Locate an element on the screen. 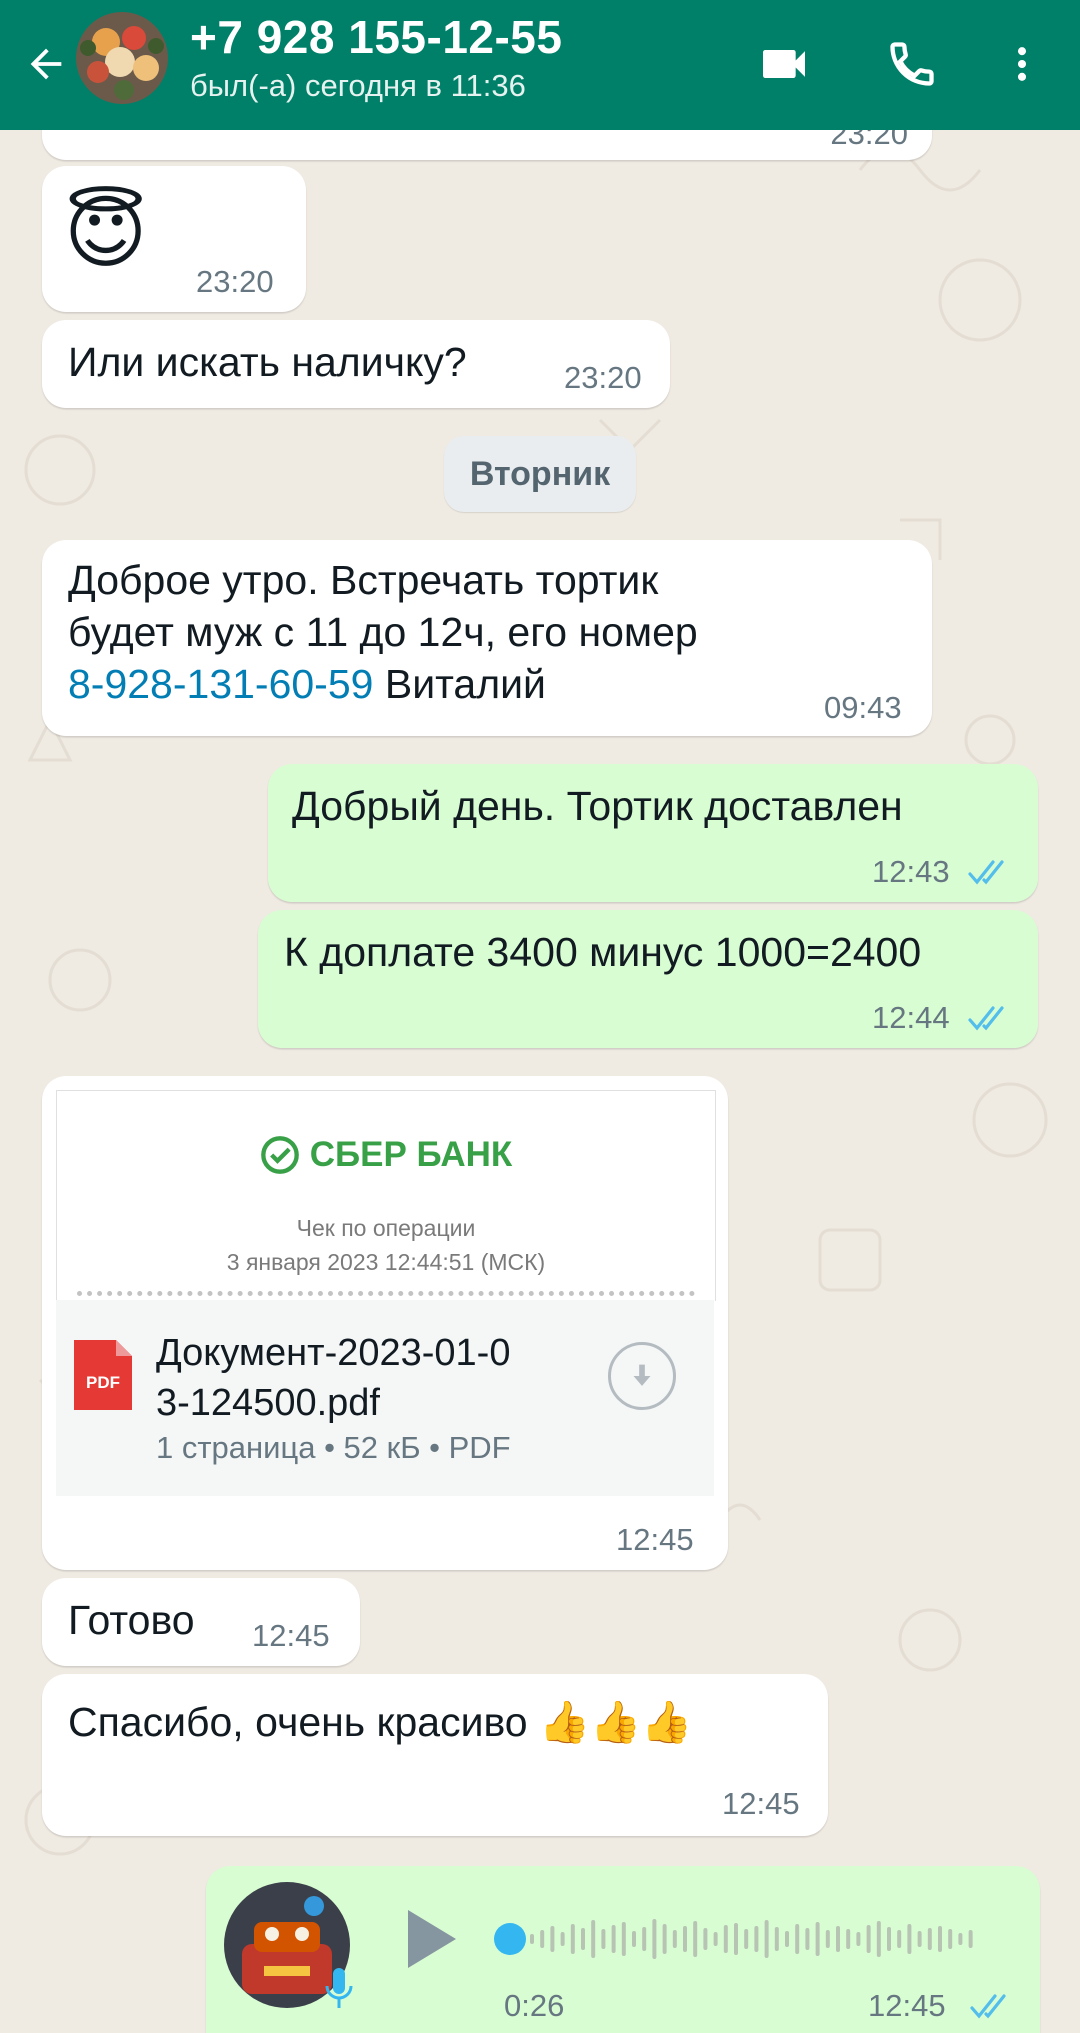 Image resolution: width=1080 pixels, height=2033 pixels. message-text: Добрый день. Тортик доставлен is located at coordinates (597, 806).